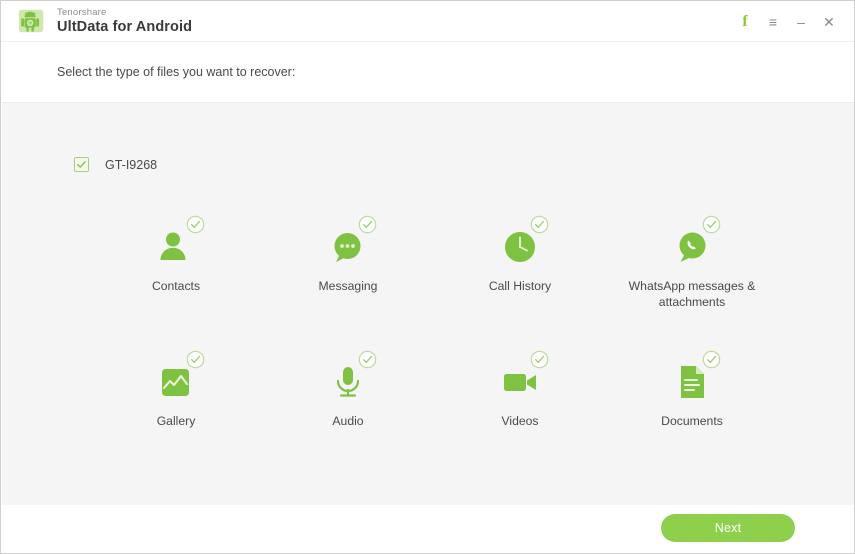 This screenshot has width=855, height=554. Describe the element at coordinates (692, 294) in the screenshot. I see `file-type-label: WhatsApp messages & attachments` at that location.